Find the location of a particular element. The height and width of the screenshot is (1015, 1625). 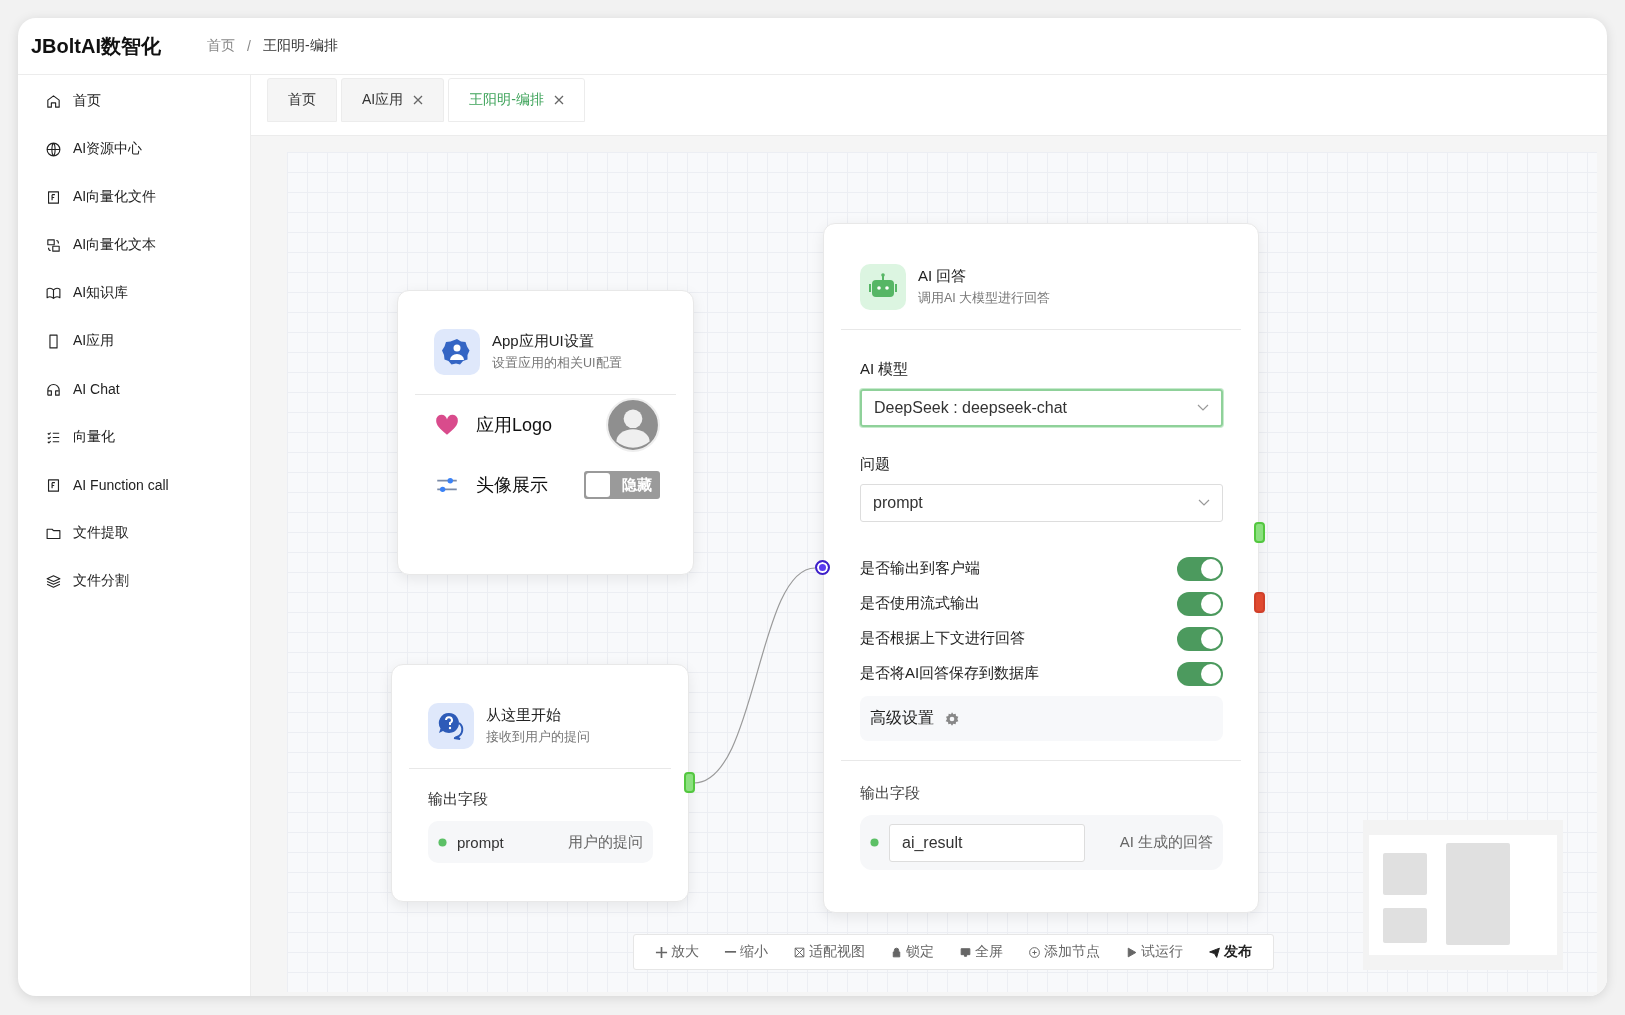

node-subtitle: 设置应用的相关UI配置 is located at coordinates (557, 363).